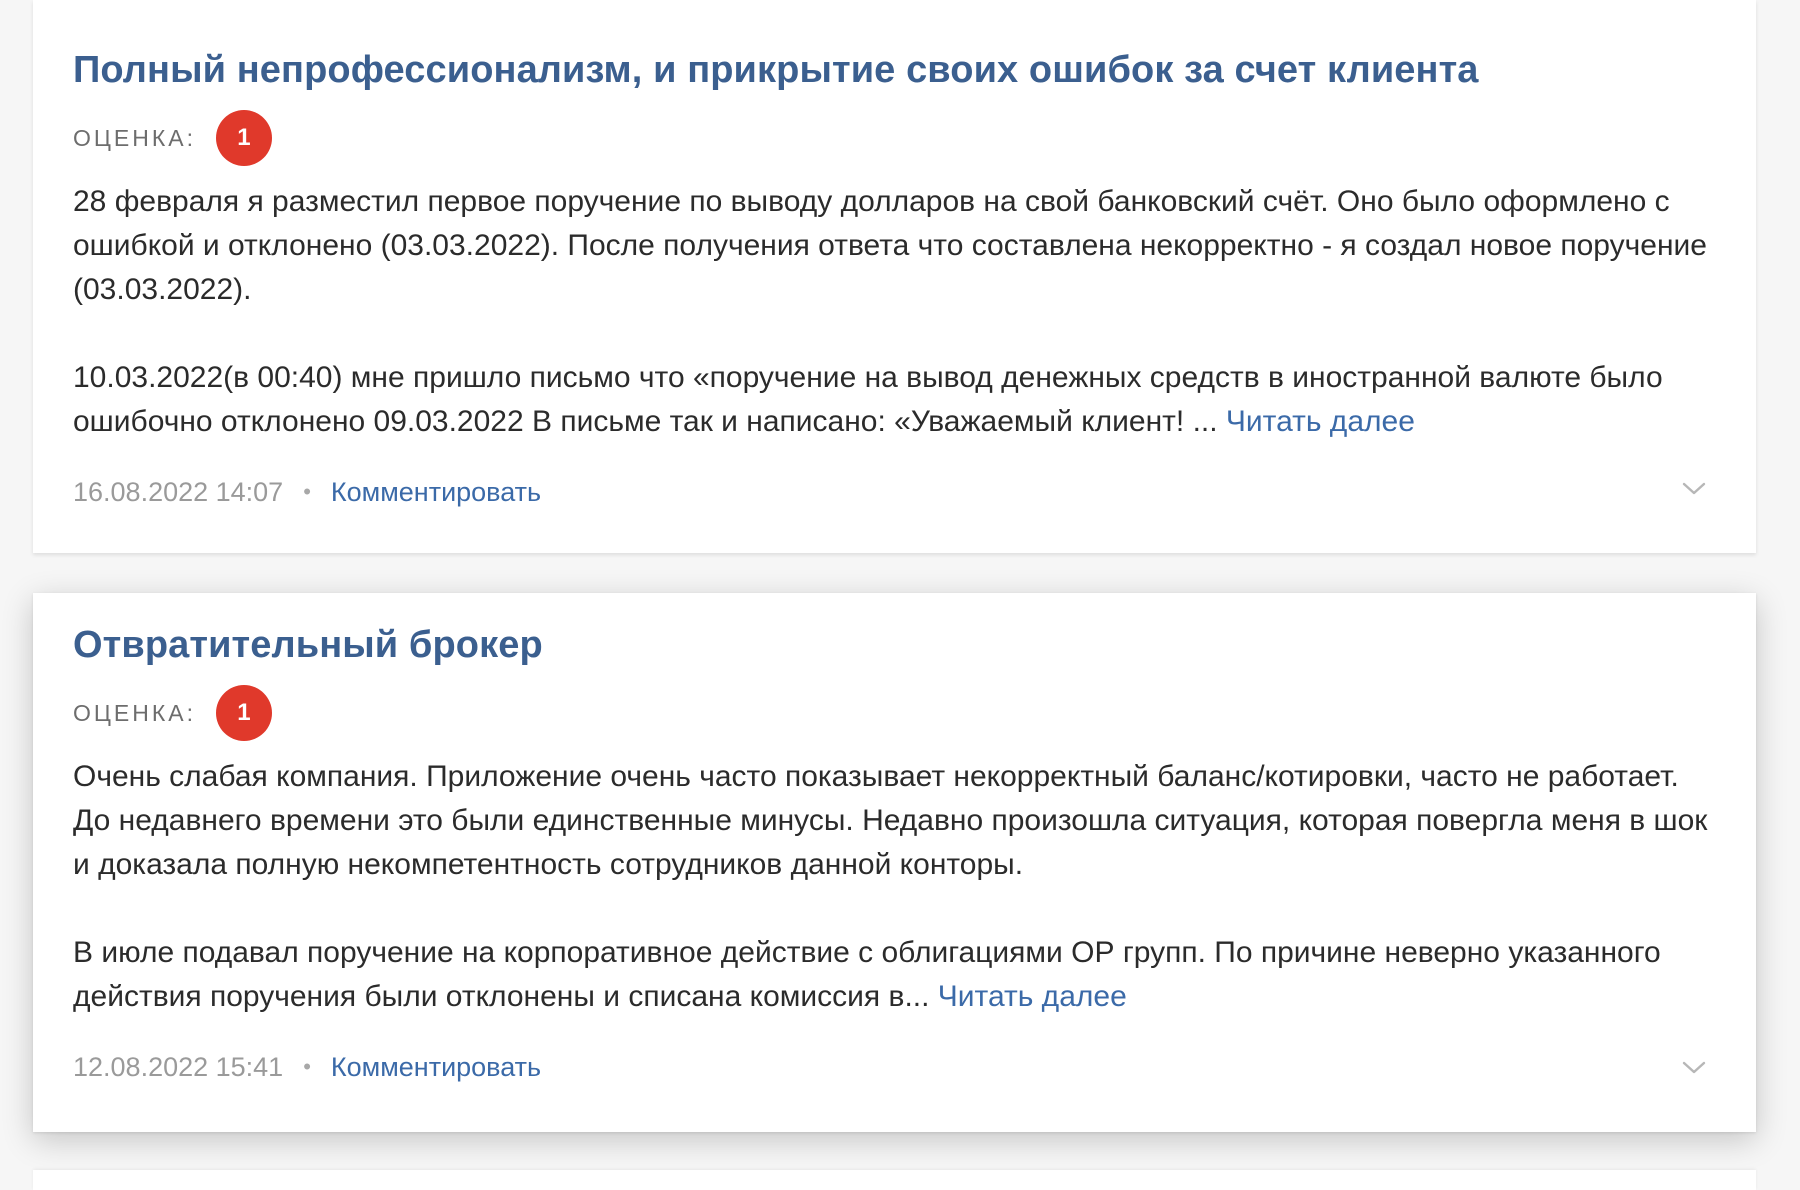  What do you see at coordinates (178, 1066) in the screenshot?
I see `review-date: 12.08.2022 15:41` at bounding box center [178, 1066].